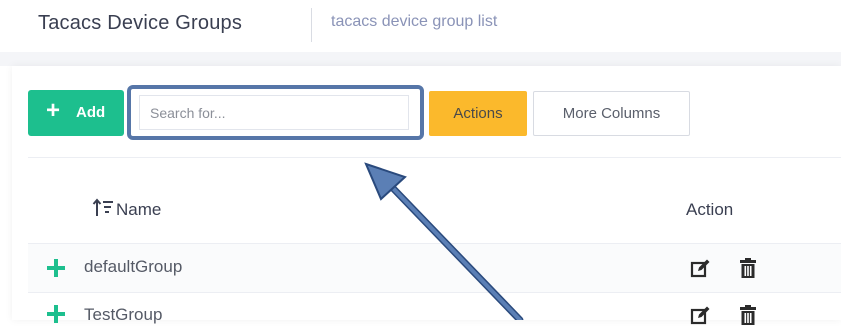 This screenshot has height=326, width=841. What do you see at coordinates (434, 157) in the screenshot?
I see `toolbar-divider` at bounding box center [434, 157].